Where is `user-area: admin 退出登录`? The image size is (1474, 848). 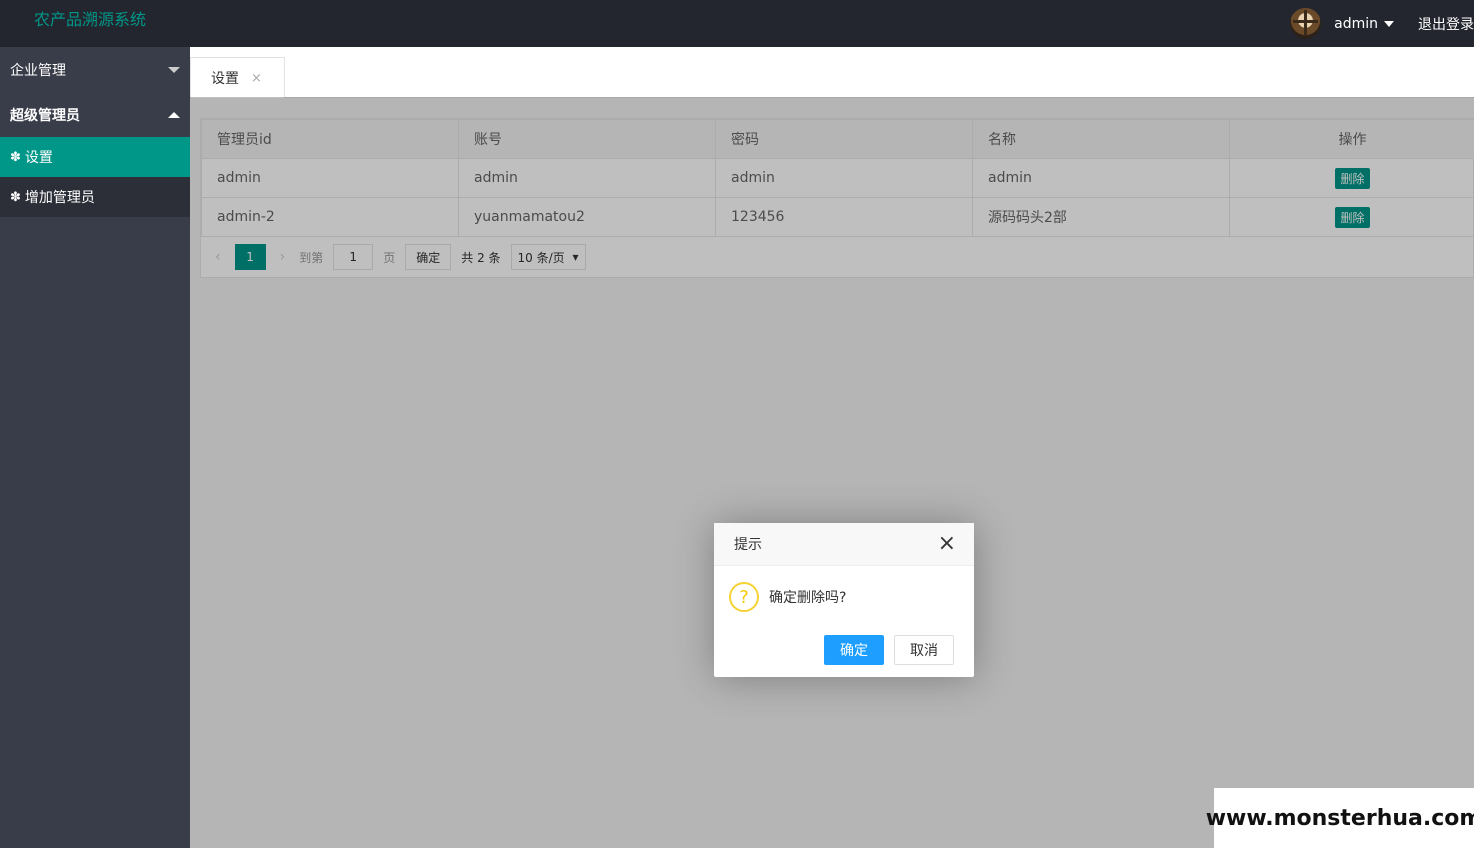
user-area: admin 退出登录 is located at coordinates (1382, 23).